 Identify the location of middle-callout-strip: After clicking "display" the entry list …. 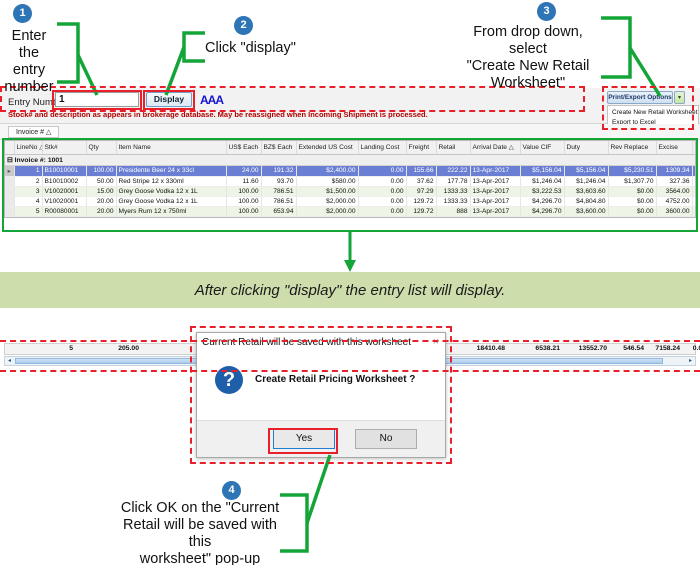
(350, 290).